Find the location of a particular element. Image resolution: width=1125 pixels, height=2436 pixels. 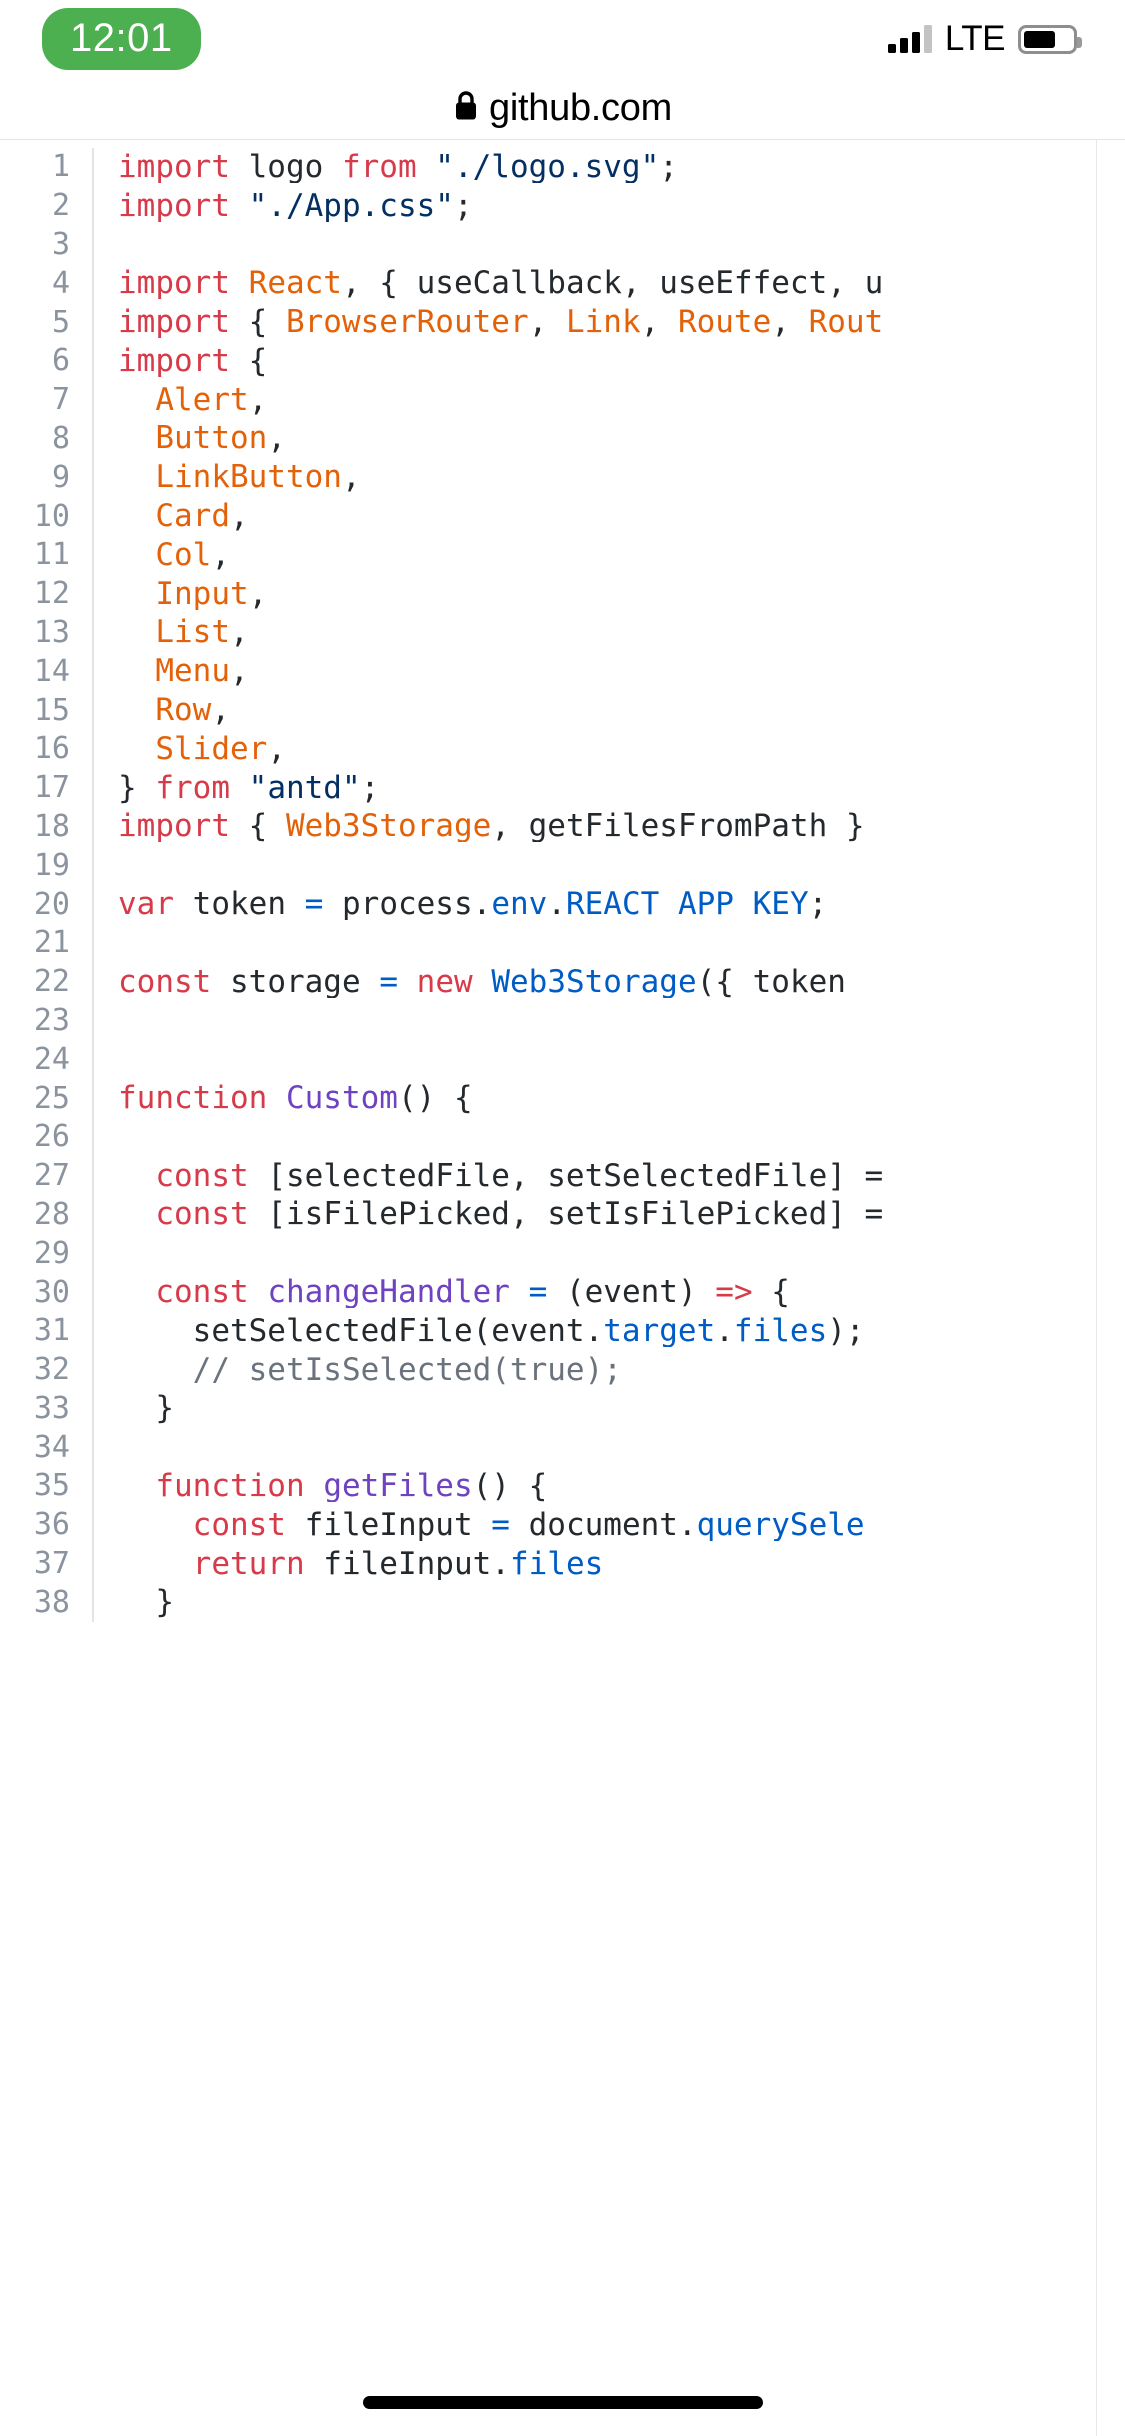

code-line-content: } is located at coordinates (609, 1408).